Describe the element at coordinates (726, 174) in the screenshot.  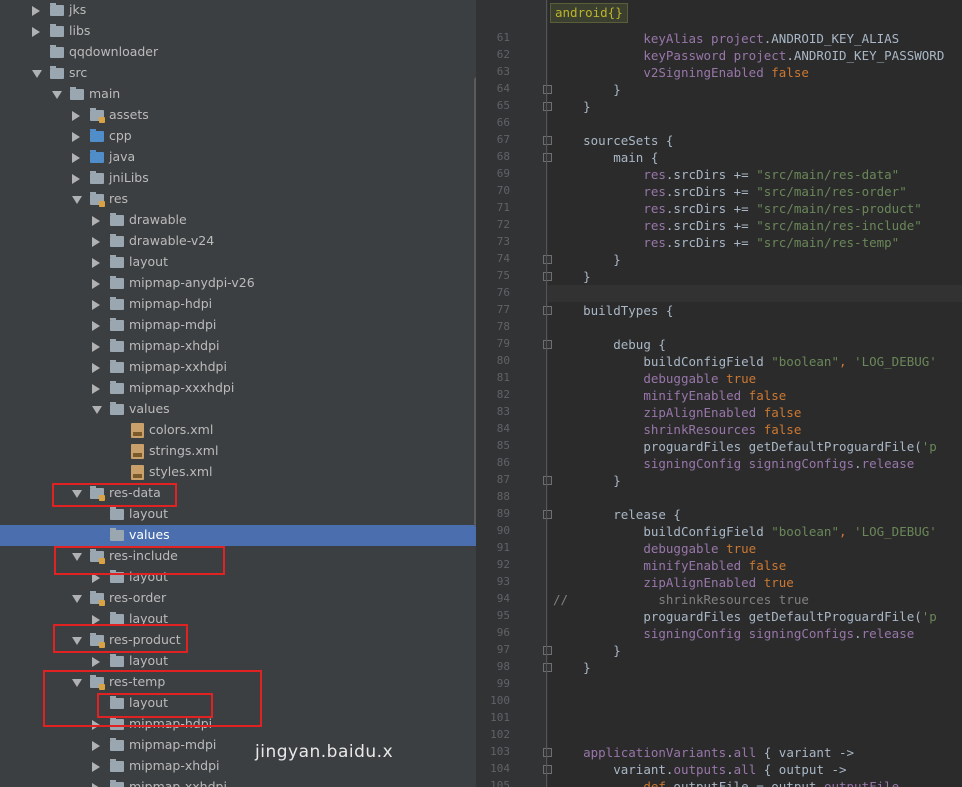
I see `code-line: res.srcDirs += "src/main/res-data"` at that location.